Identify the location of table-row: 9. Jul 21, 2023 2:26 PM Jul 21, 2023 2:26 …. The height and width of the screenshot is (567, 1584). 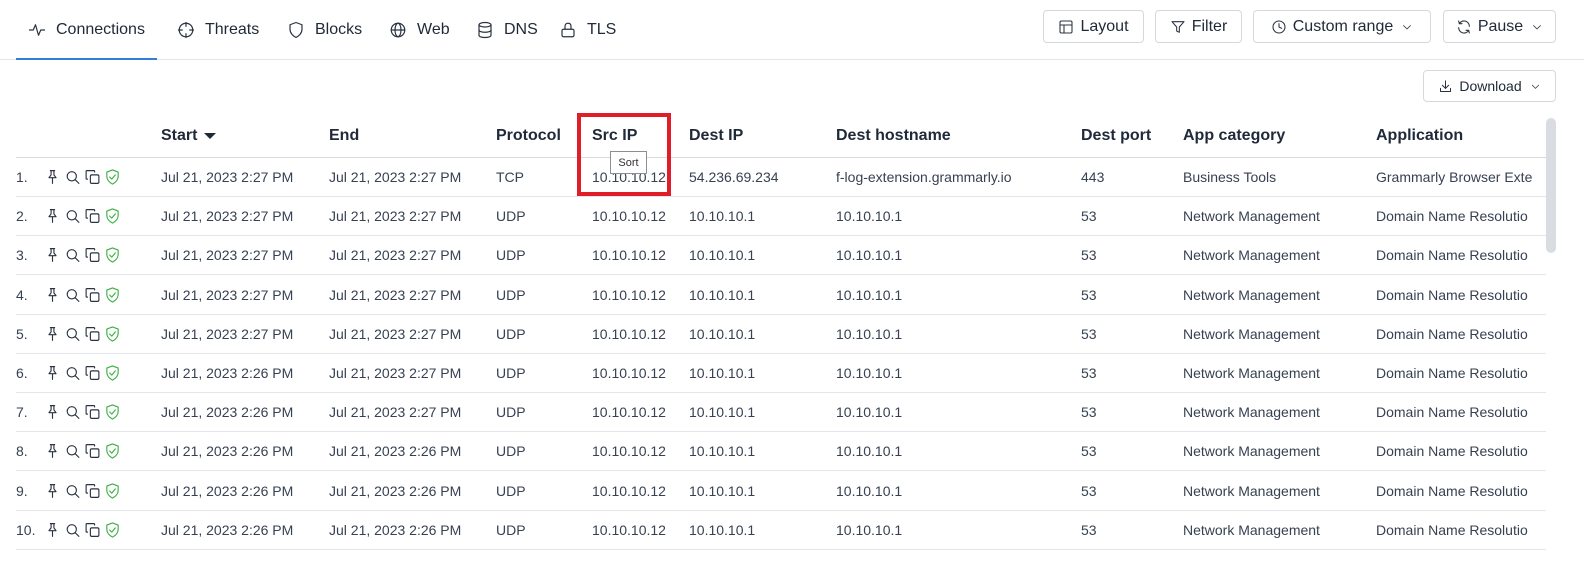
(781, 491).